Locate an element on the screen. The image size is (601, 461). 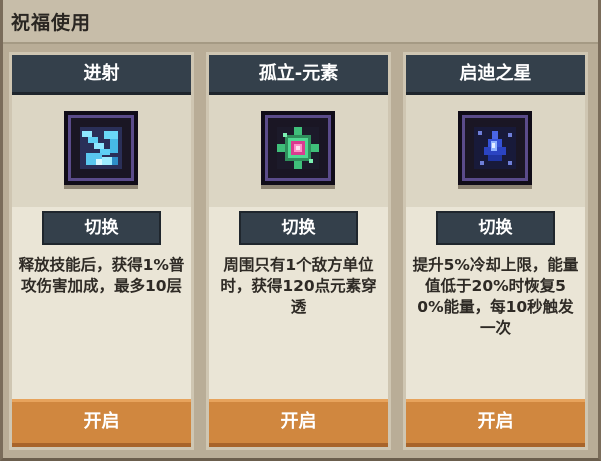
card-title: 进射 is located at coordinates (101, 75).